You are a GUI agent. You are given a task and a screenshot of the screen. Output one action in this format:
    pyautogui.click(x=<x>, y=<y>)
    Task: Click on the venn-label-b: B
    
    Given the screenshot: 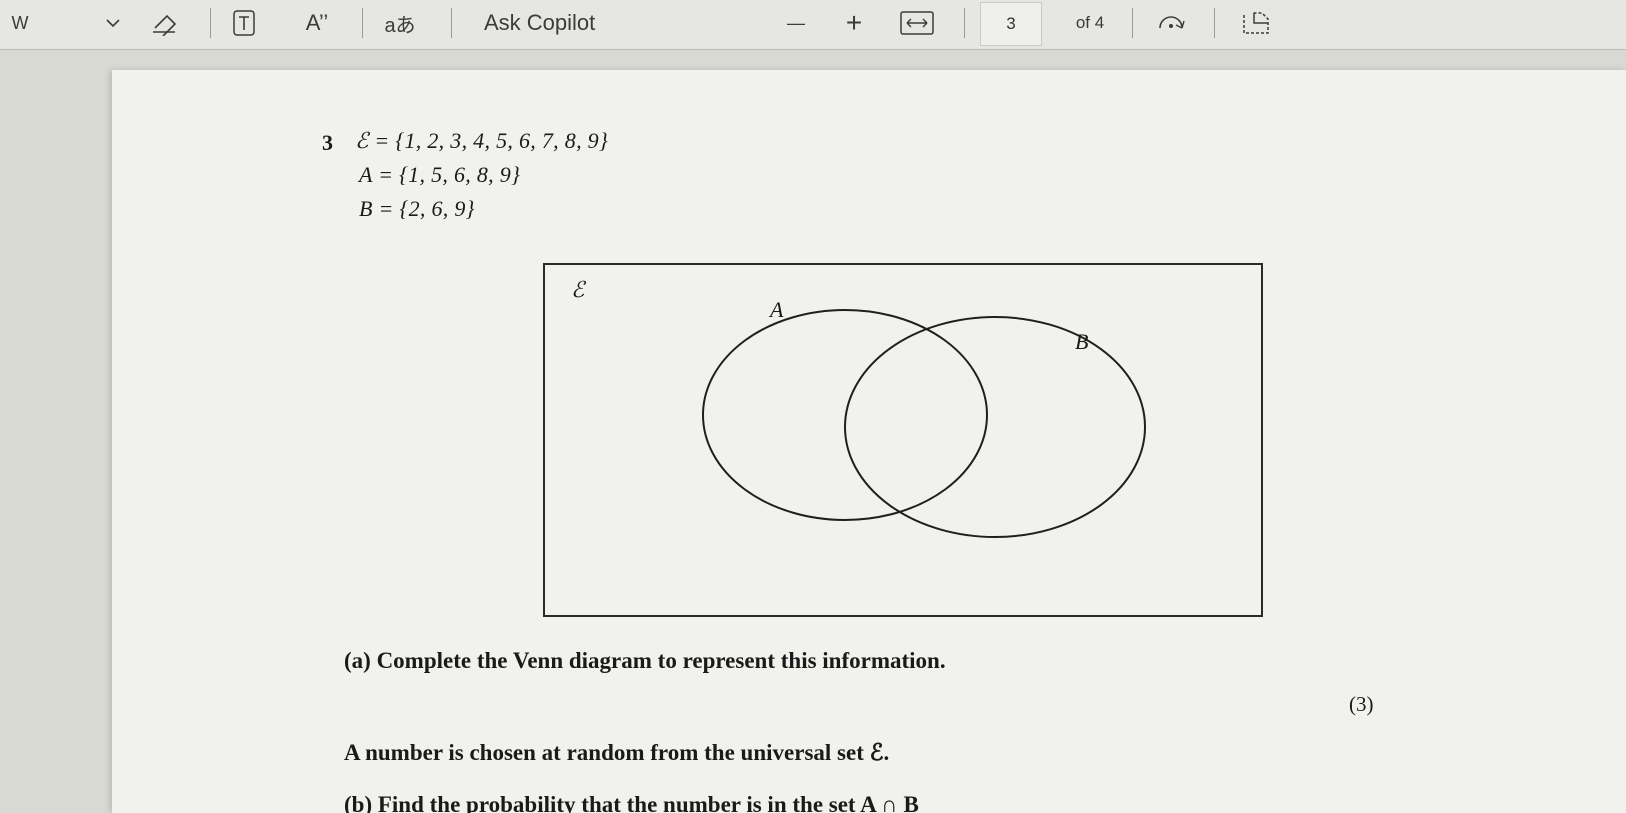 What is the action you would take?
    pyautogui.click(x=1082, y=341)
    